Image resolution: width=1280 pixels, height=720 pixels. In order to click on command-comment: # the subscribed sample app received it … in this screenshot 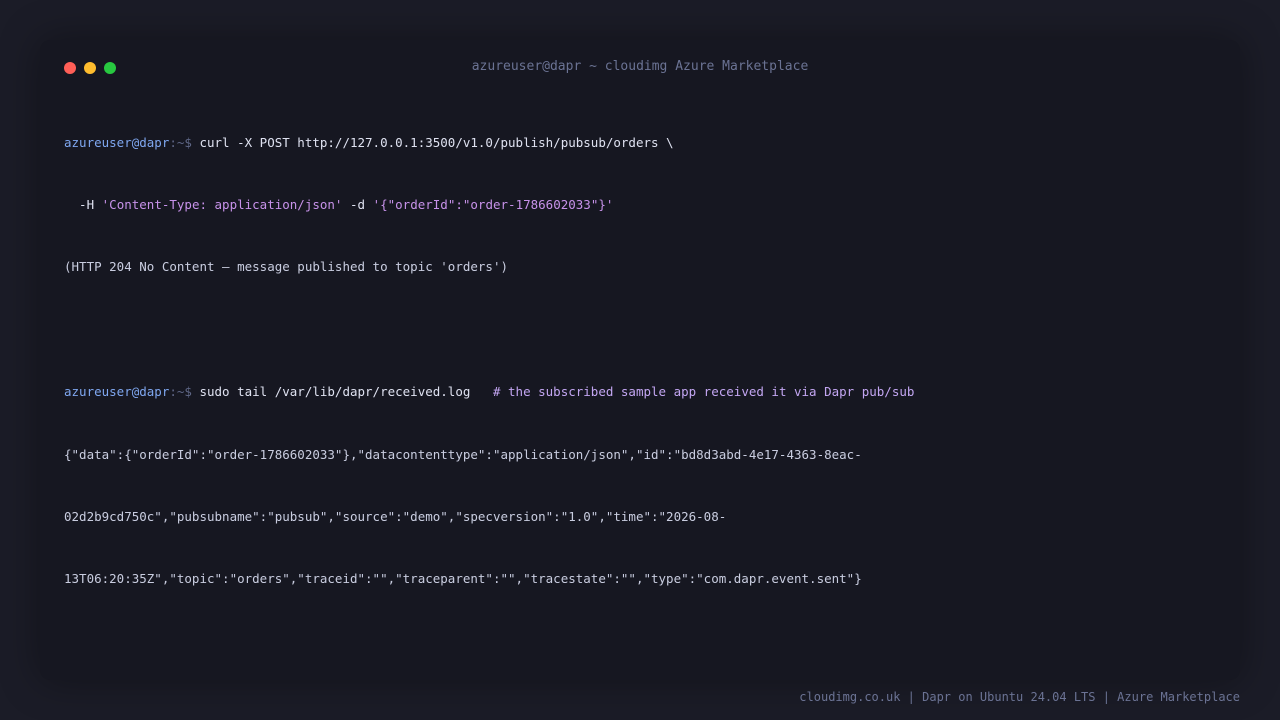, I will do `click(703, 392)`.